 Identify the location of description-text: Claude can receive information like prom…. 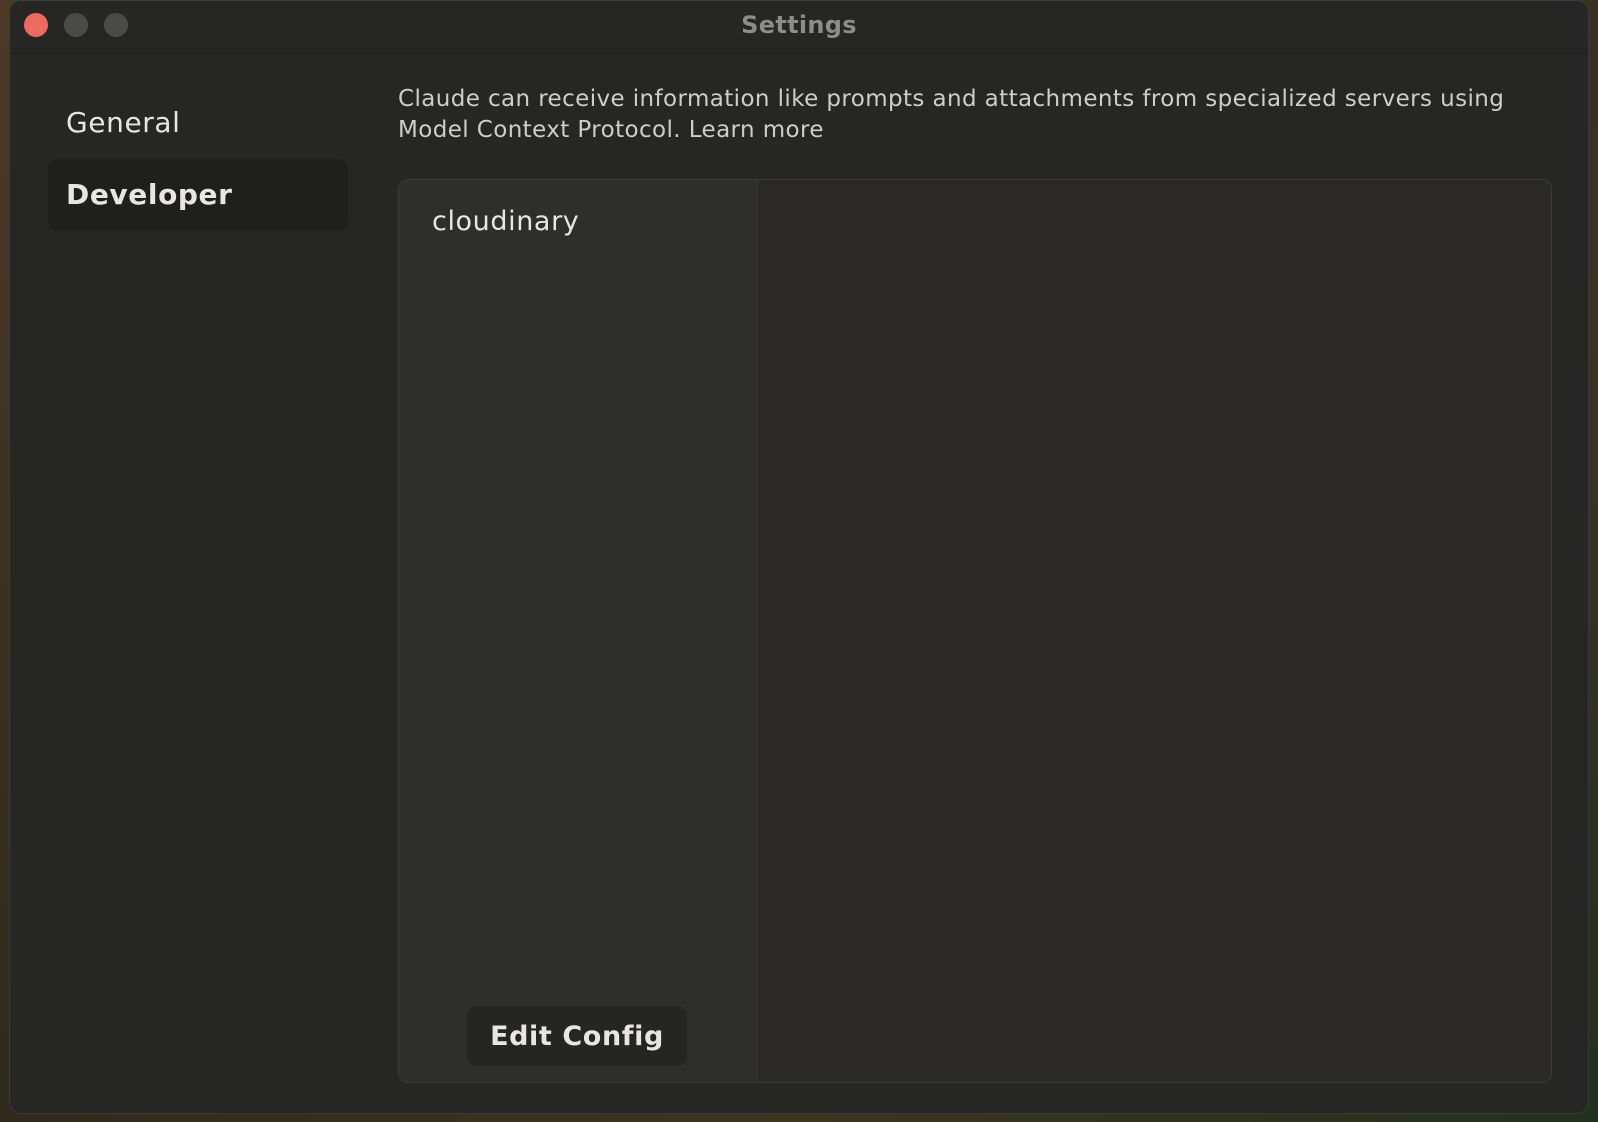
(951, 114).